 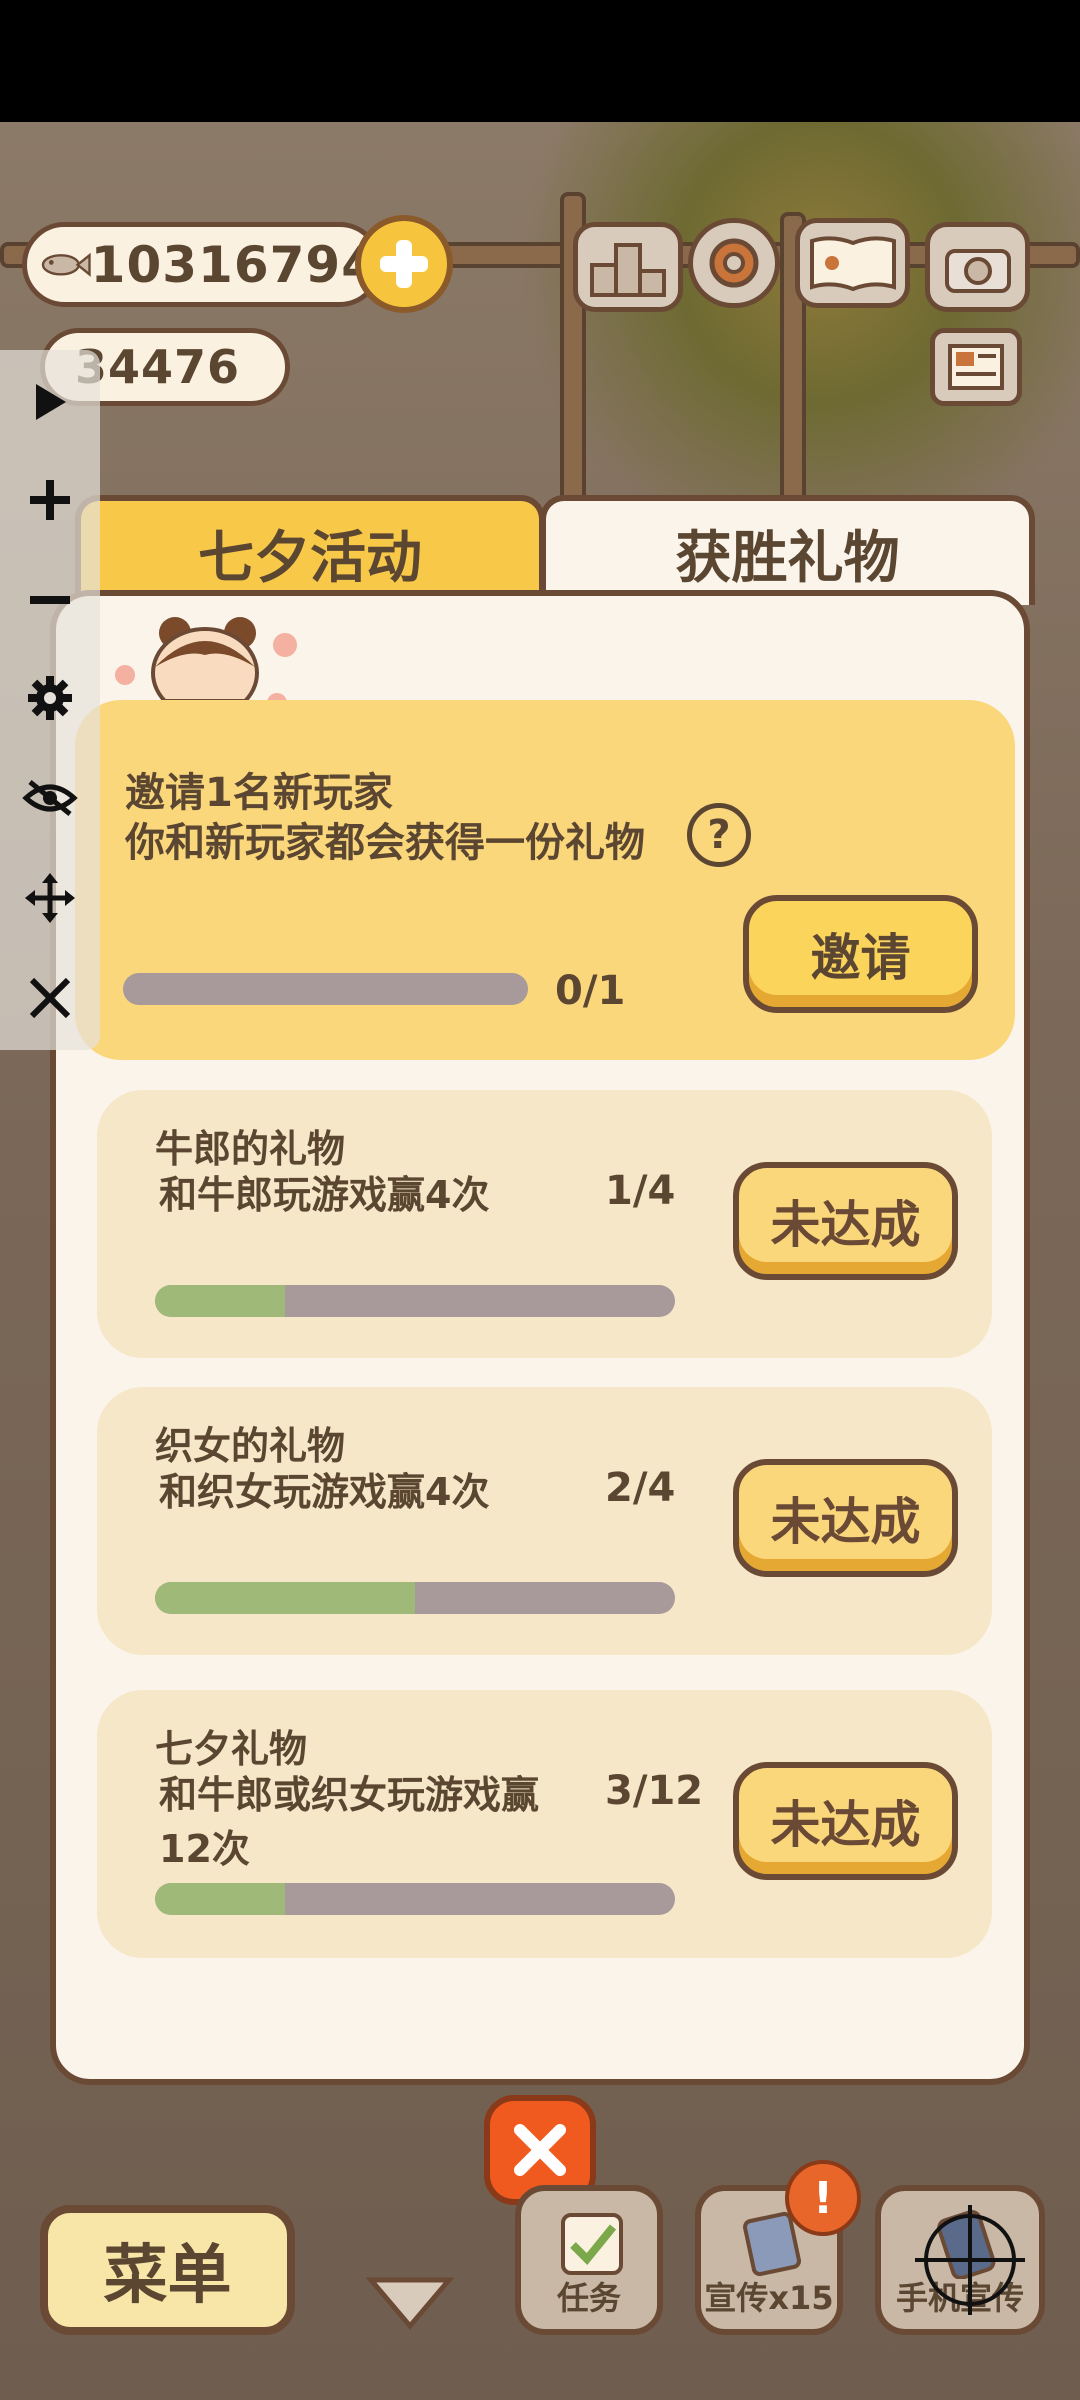 I want to click on toolbar-settings-button, so click(x=50, y=698).